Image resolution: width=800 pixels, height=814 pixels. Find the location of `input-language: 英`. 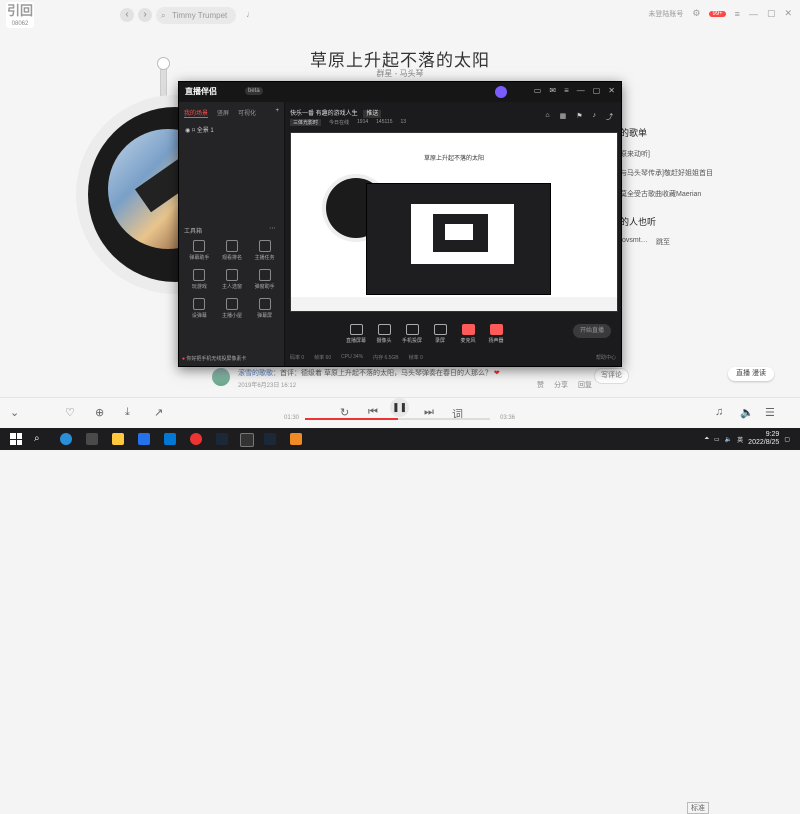

input-language: 英 is located at coordinates (740, 439).